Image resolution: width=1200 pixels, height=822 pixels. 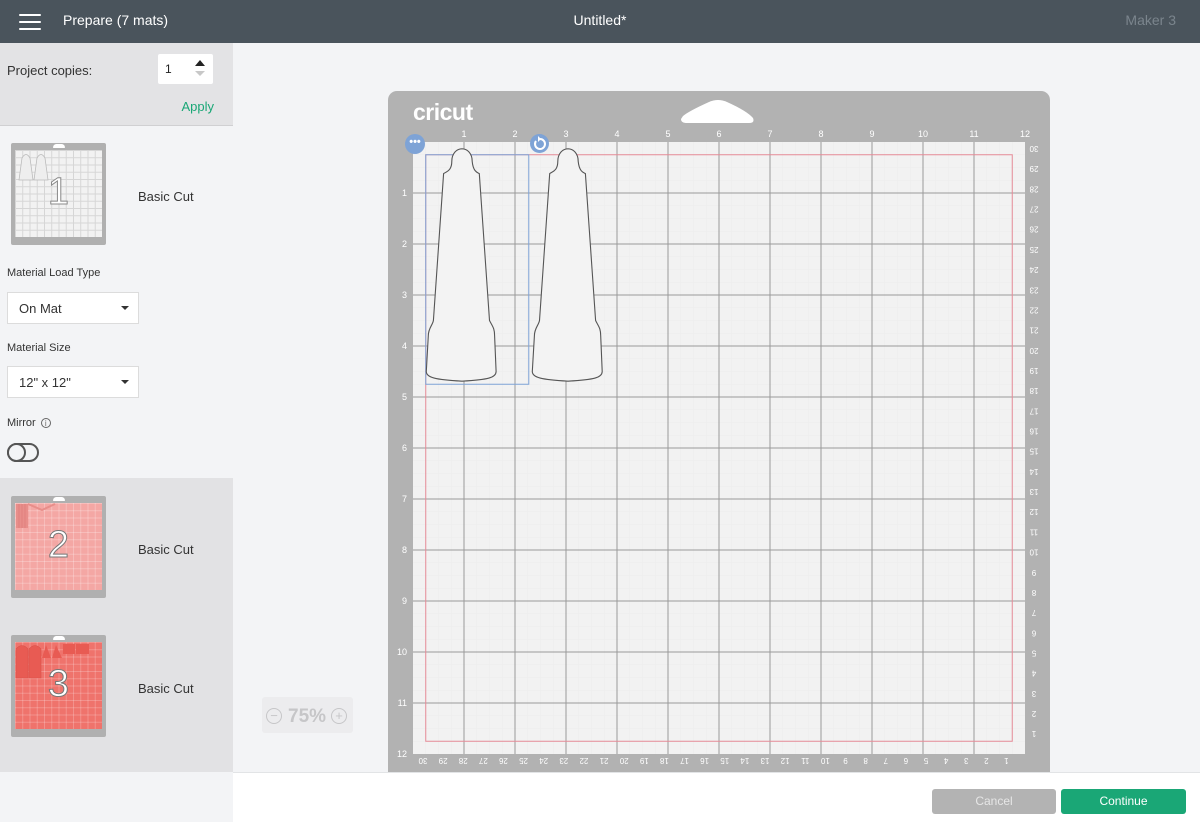 I want to click on rotate-icon, so click(x=539, y=143).